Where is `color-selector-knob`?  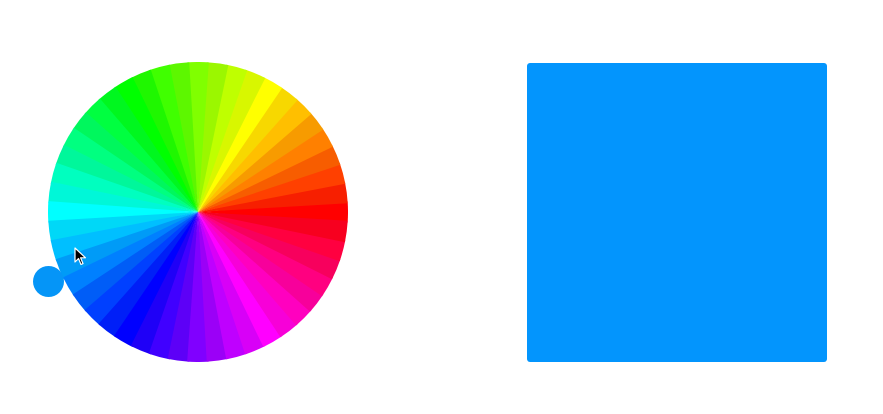 color-selector-knob is located at coordinates (48, 281).